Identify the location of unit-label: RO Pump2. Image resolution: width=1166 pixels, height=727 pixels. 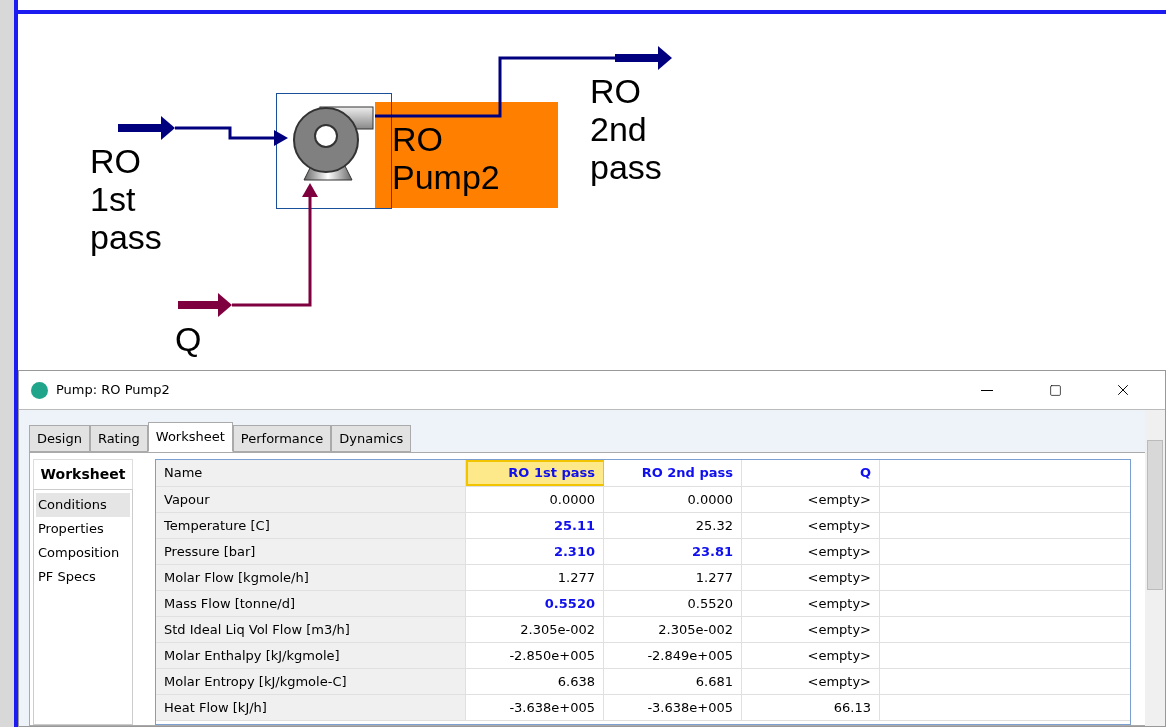
(466, 155).